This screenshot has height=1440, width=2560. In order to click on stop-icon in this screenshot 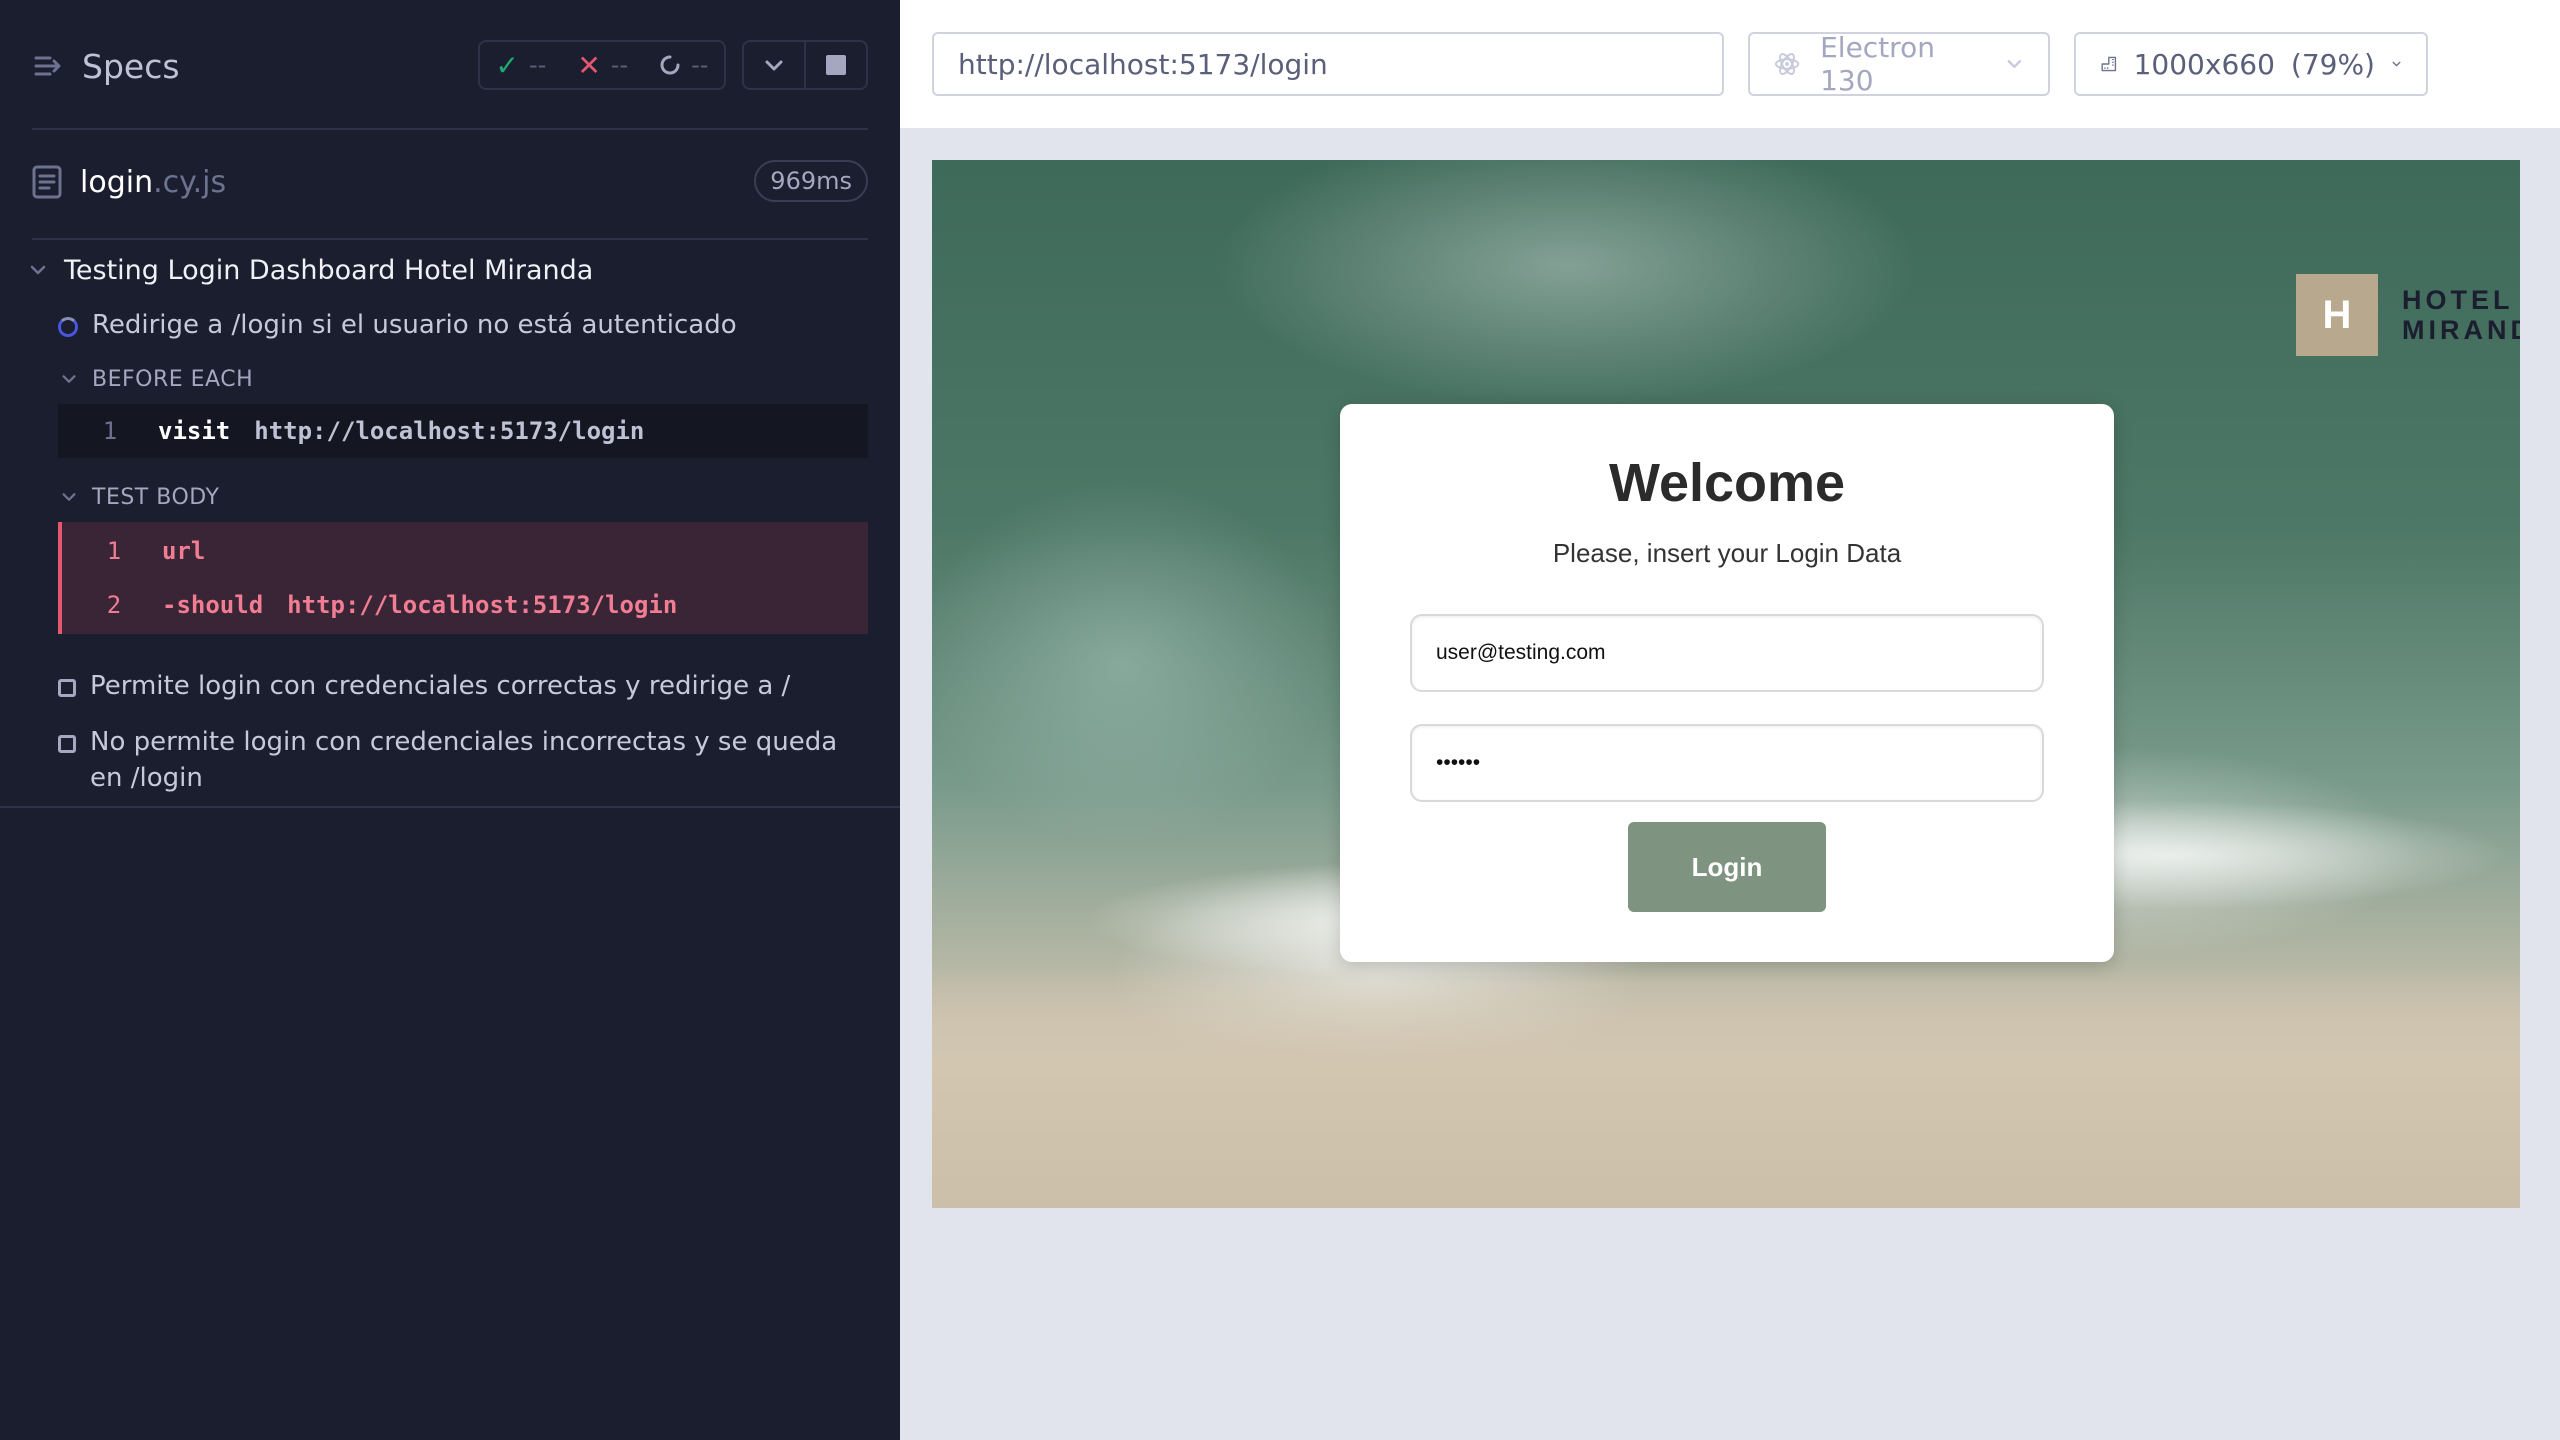, I will do `click(836, 65)`.